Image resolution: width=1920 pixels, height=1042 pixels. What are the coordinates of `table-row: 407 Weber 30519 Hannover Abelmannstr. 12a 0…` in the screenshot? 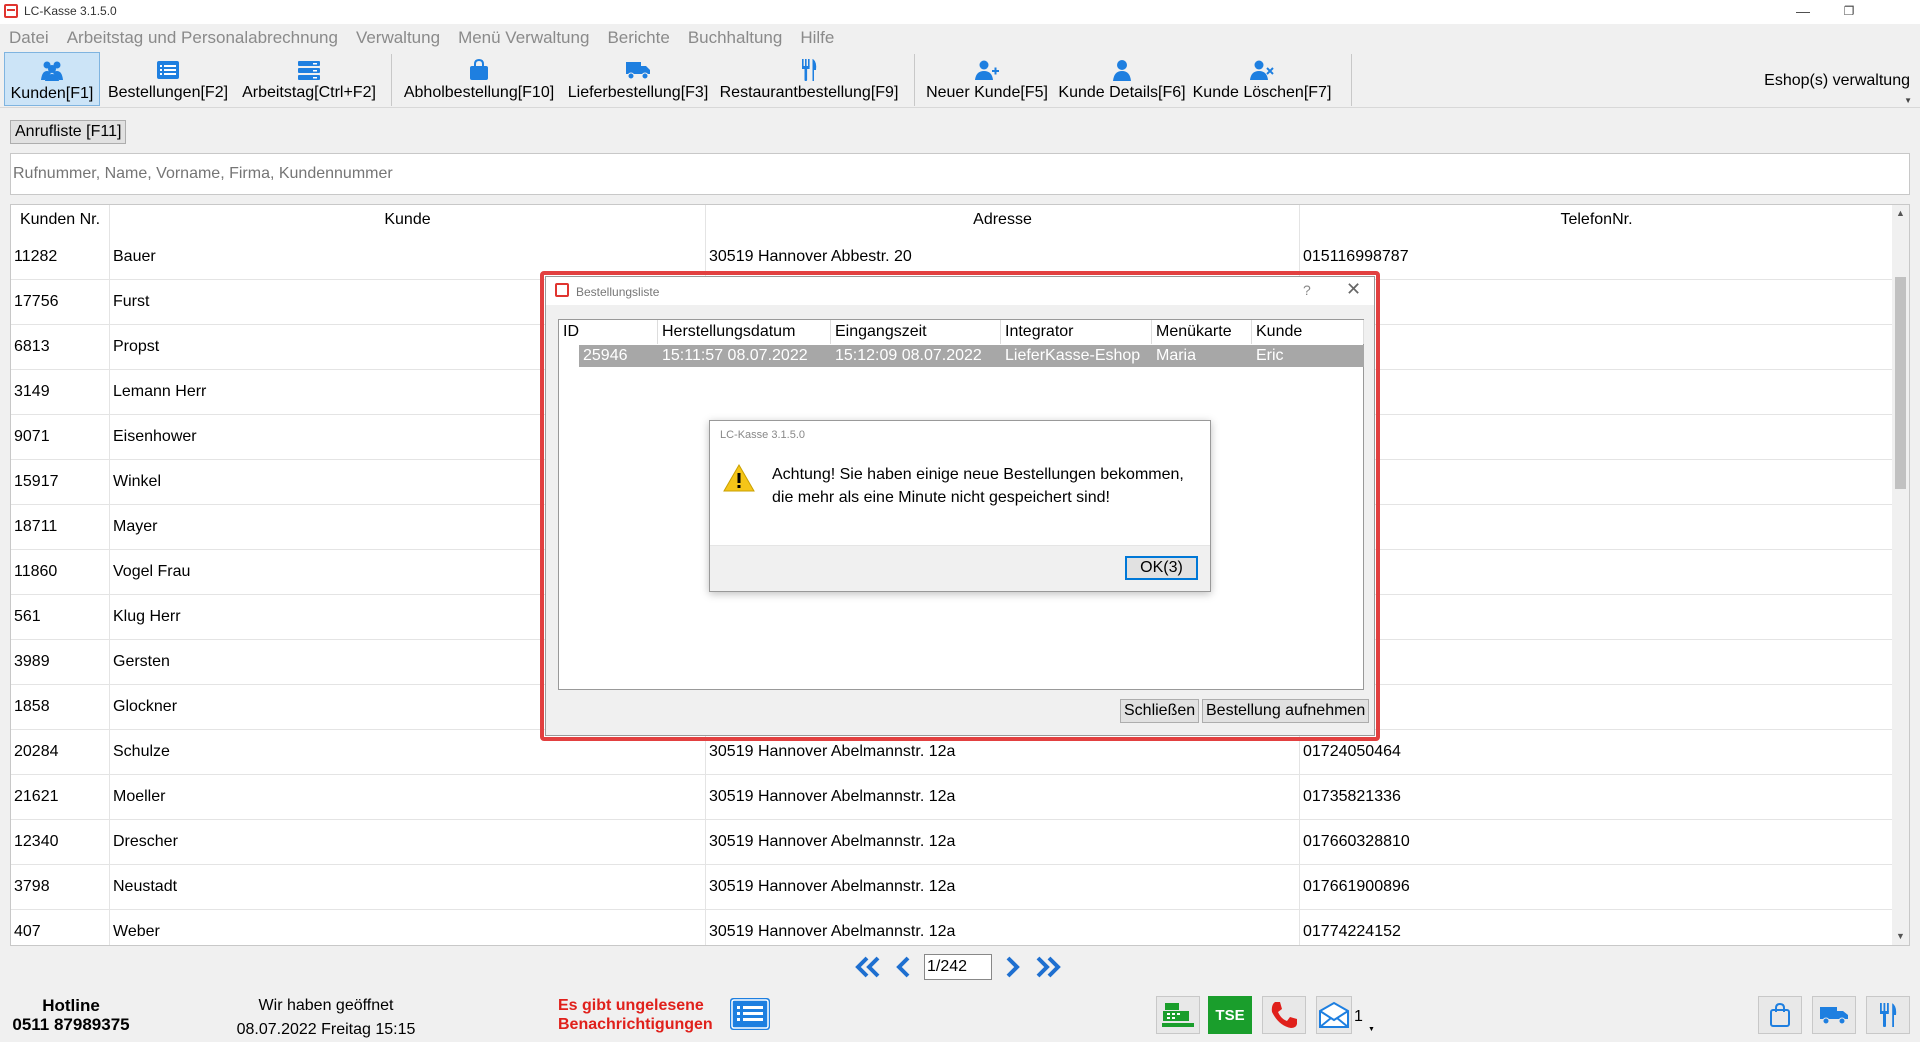 It's located at (952, 927).